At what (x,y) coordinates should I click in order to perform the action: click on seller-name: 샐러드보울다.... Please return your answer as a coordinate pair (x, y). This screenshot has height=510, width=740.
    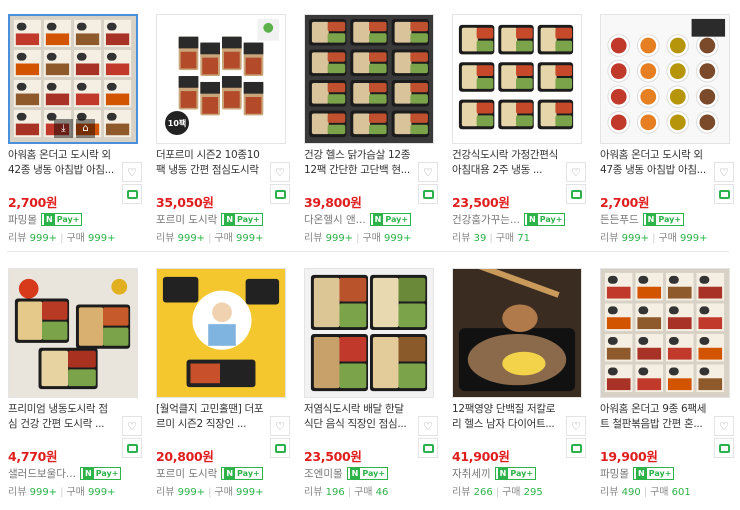
    Looking at the image, I should click on (42, 473).